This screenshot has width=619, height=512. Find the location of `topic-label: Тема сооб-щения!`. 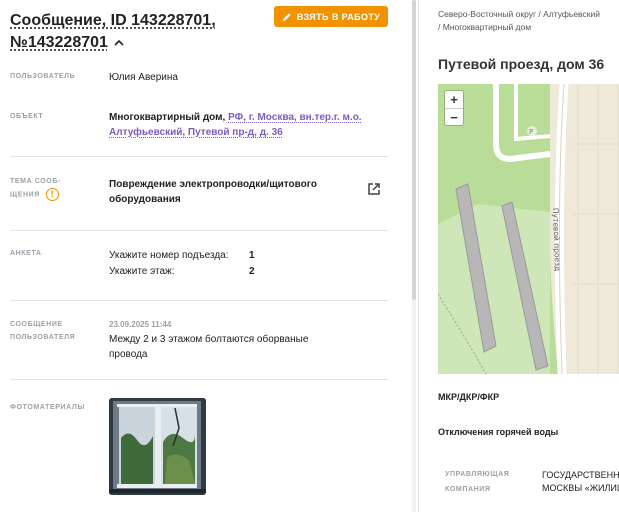

topic-label: Тема сооб-щения! is located at coordinates (35, 188).